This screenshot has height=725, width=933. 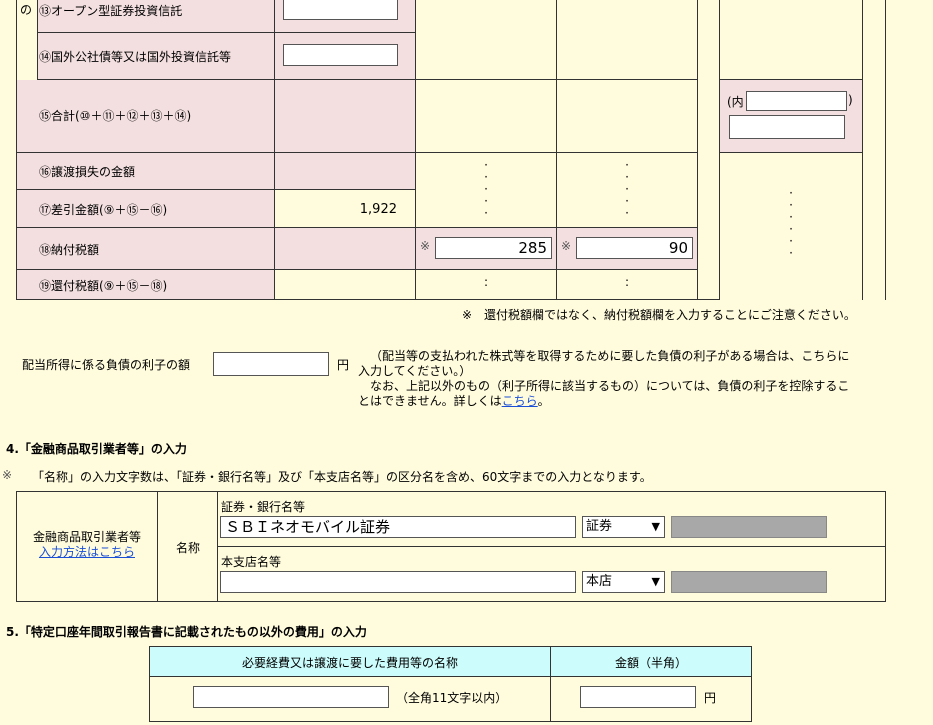 I want to click on broker-name-label: 名称, so click(x=188, y=548).